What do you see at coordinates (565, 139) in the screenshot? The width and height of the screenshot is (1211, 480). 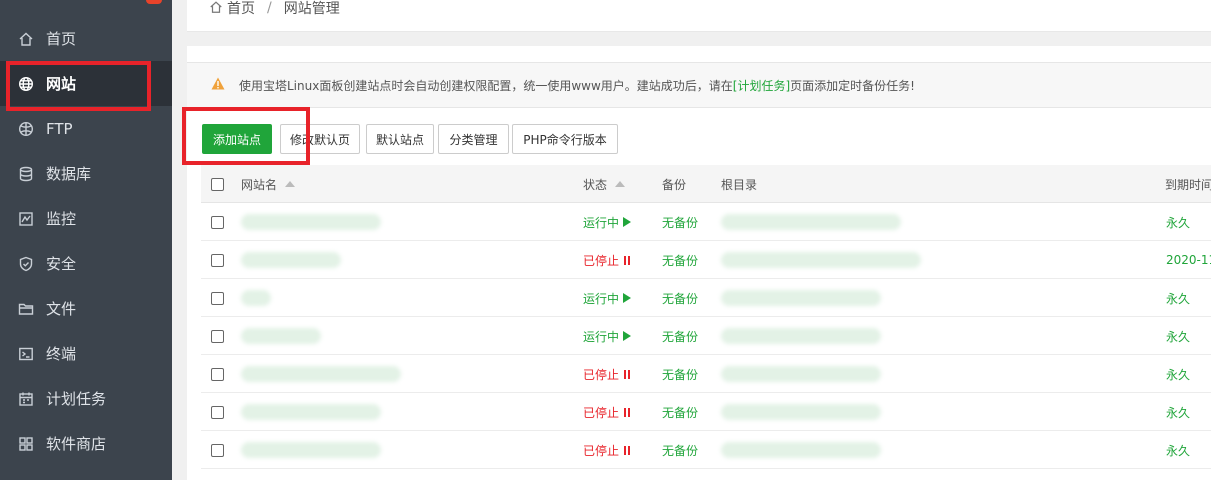 I see `php-cli-version-button: PHP命令行版本` at bounding box center [565, 139].